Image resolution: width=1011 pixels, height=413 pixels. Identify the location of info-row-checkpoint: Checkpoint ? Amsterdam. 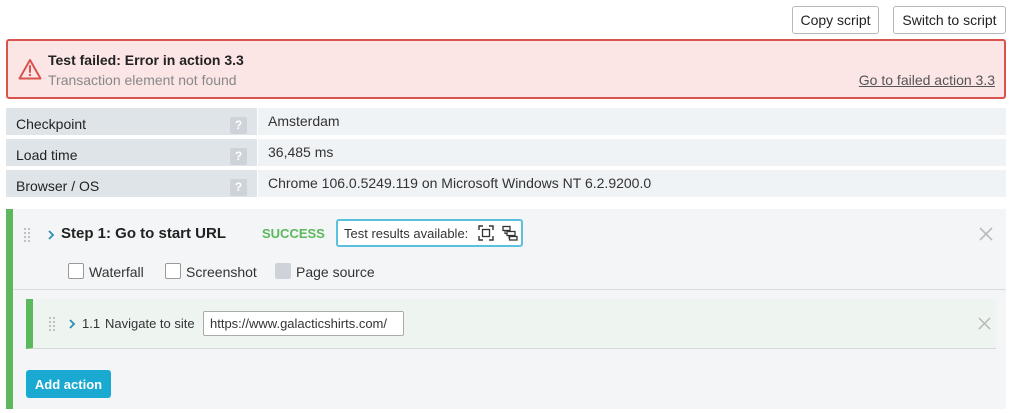
(506, 121).